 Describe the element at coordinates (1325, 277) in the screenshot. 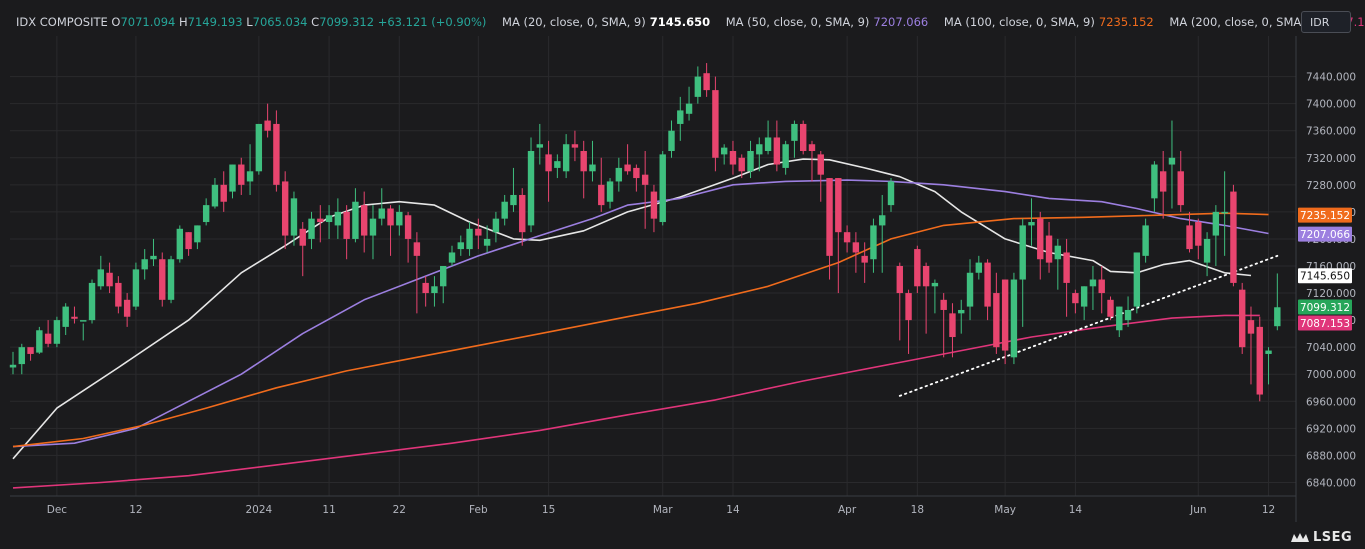

I see `price-label-text: 7145.650` at that location.